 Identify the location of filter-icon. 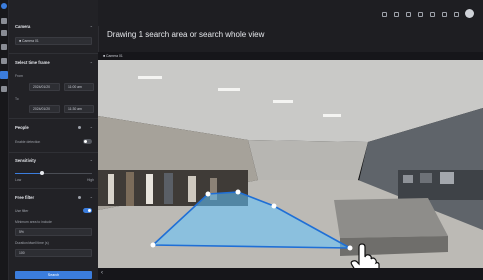
(396, 14).